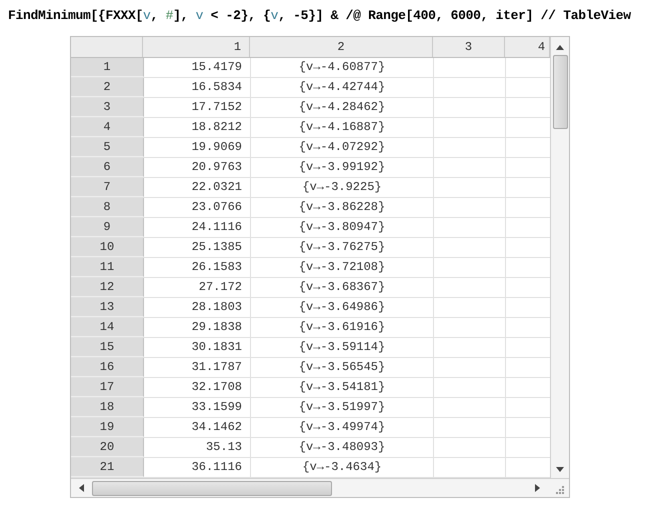  Describe the element at coordinates (197, 347) in the screenshot. I see `table-cell: 30.1831` at that location.